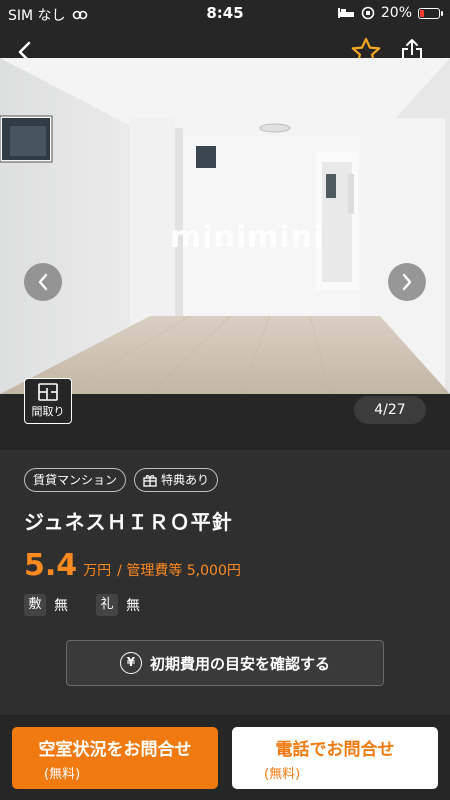  I want to click on status-right: 20%, so click(390, 13).